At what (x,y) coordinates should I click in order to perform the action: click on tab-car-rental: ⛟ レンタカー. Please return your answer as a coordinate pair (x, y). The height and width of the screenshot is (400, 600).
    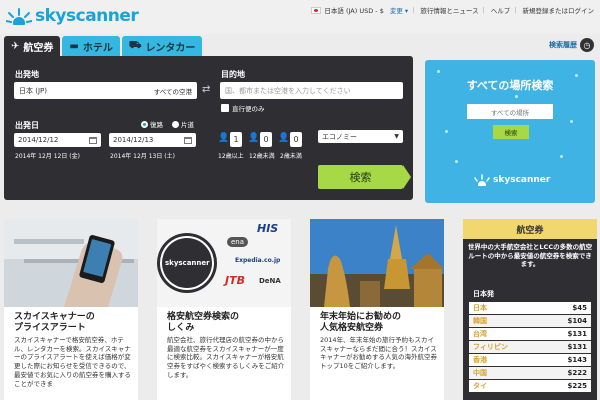
    Looking at the image, I should click on (162, 46).